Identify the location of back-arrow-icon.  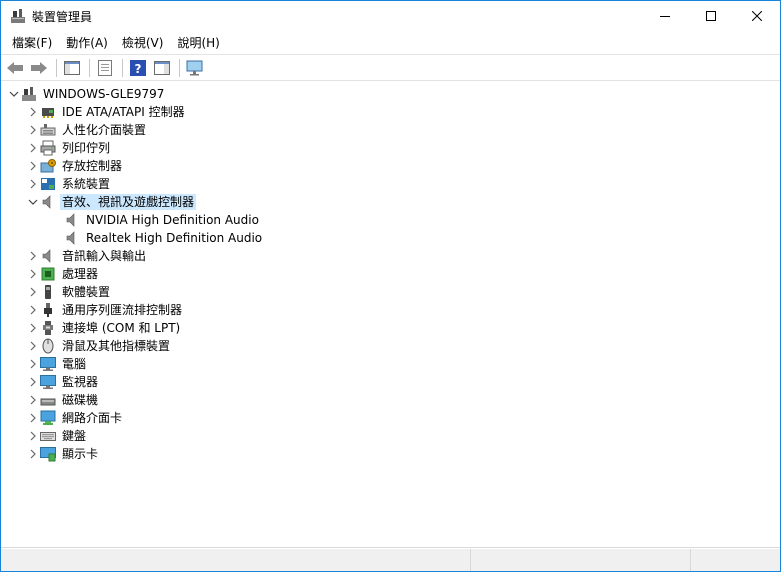
(15, 67).